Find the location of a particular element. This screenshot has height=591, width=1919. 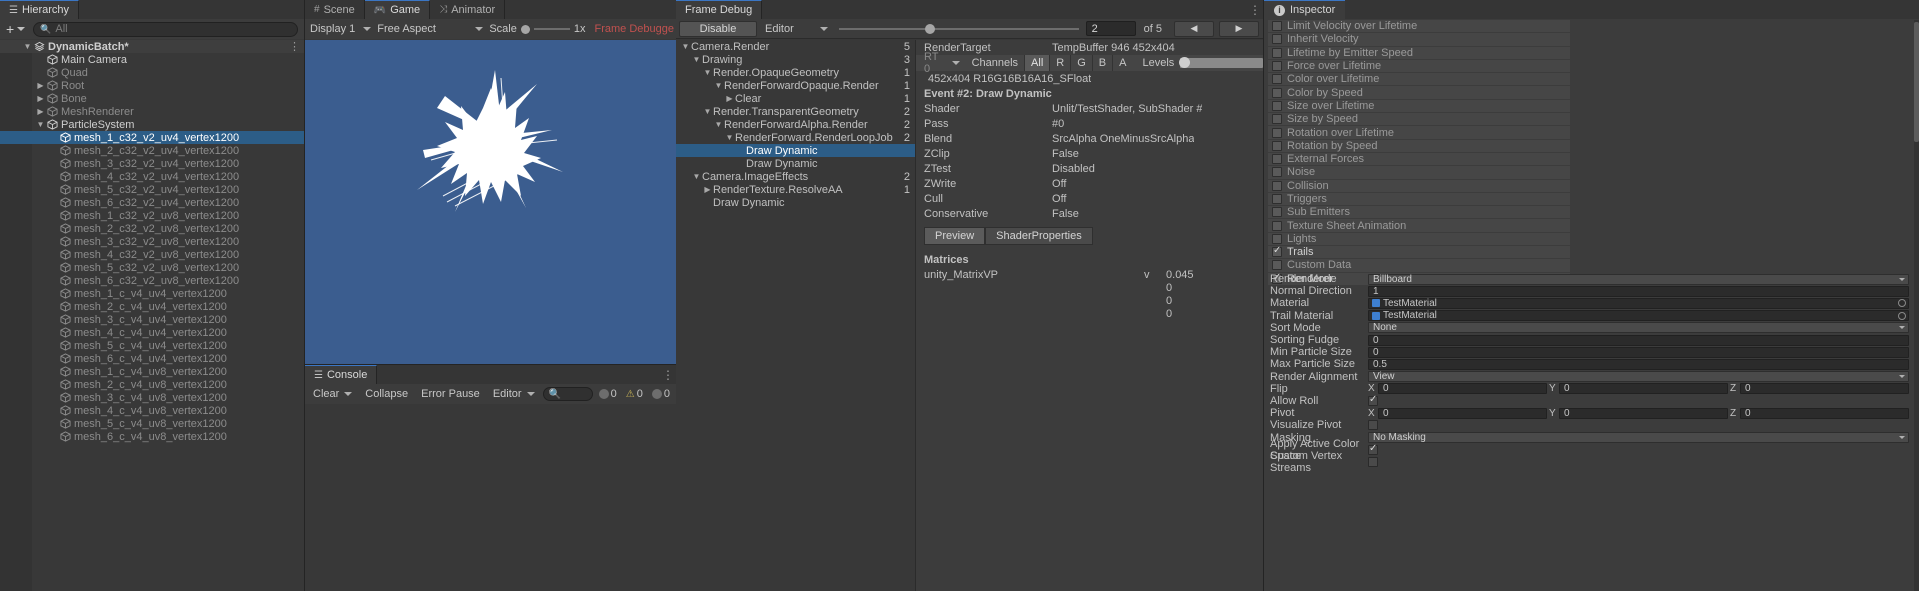

hierarchy-item: mesh_2_c_v4_uv8_vertex1200 is located at coordinates (152, 384).